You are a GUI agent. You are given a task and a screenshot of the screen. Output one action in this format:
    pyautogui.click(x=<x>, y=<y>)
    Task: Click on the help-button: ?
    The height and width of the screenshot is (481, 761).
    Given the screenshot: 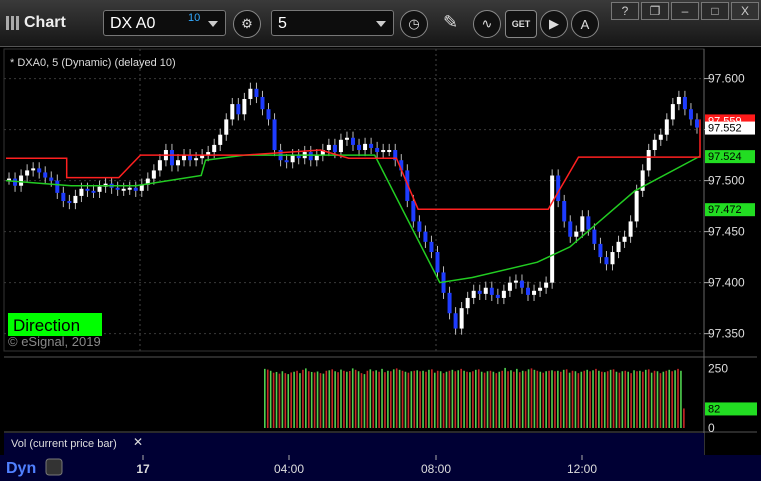 What is the action you would take?
    pyautogui.click(x=625, y=11)
    